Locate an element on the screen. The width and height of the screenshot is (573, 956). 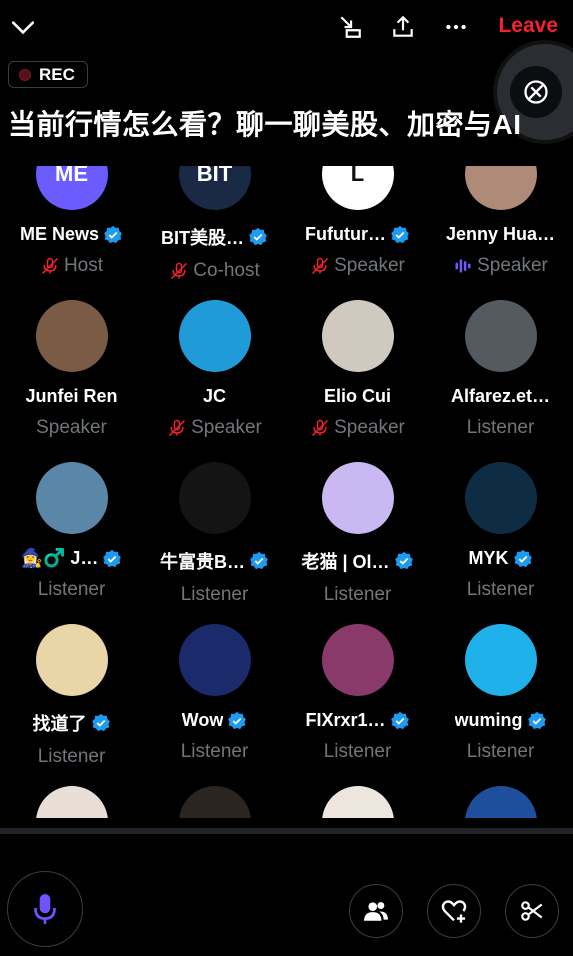
share-button is located at coordinates (403, 27).